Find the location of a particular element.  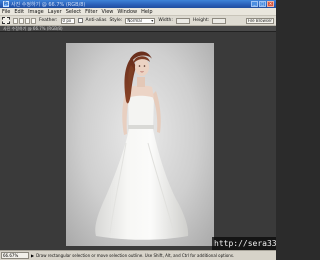

antialias-label: Anti-alias is located at coordinates (96, 20).